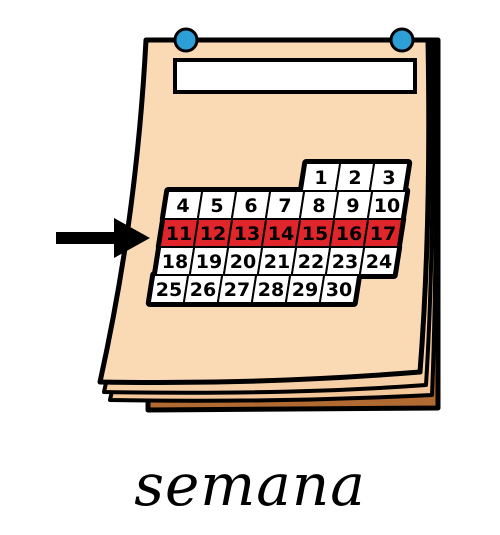 The height and width of the screenshot is (535, 500). What do you see at coordinates (209, 262) in the screenshot?
I see `calendar-day-number: 19` at bounding box center [209, 262].